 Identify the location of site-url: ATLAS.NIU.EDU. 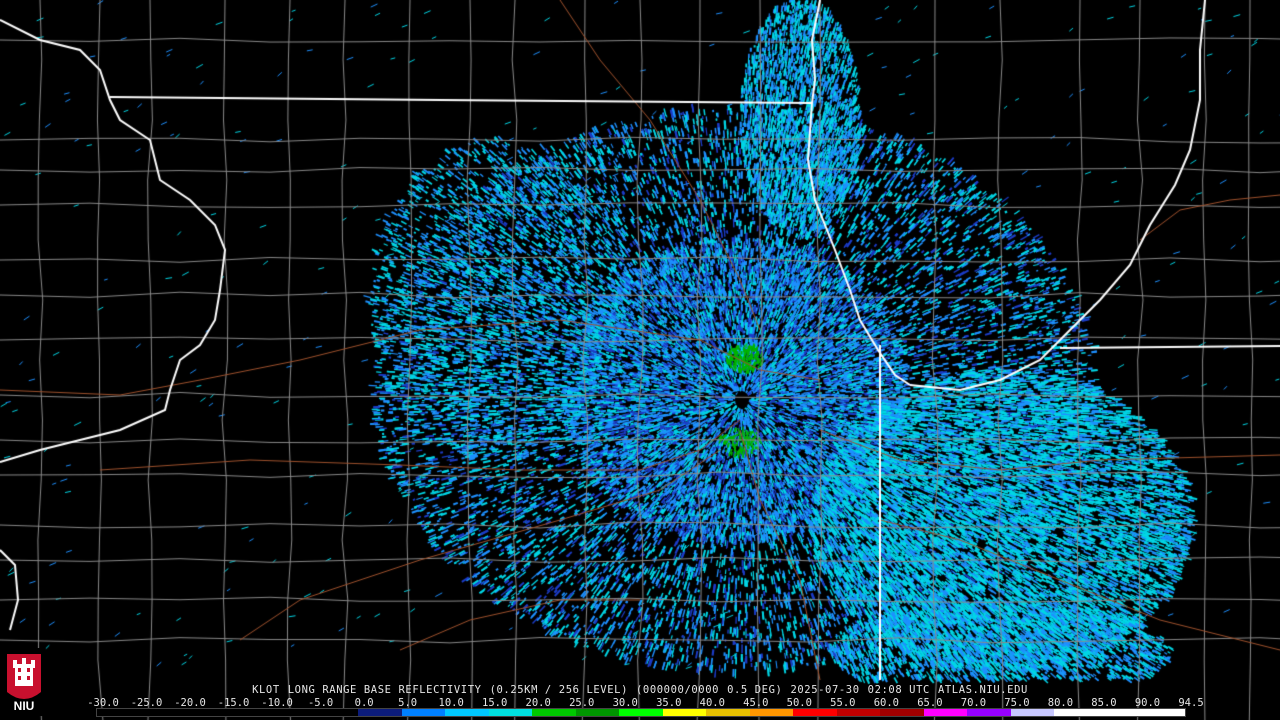
(982, 690).